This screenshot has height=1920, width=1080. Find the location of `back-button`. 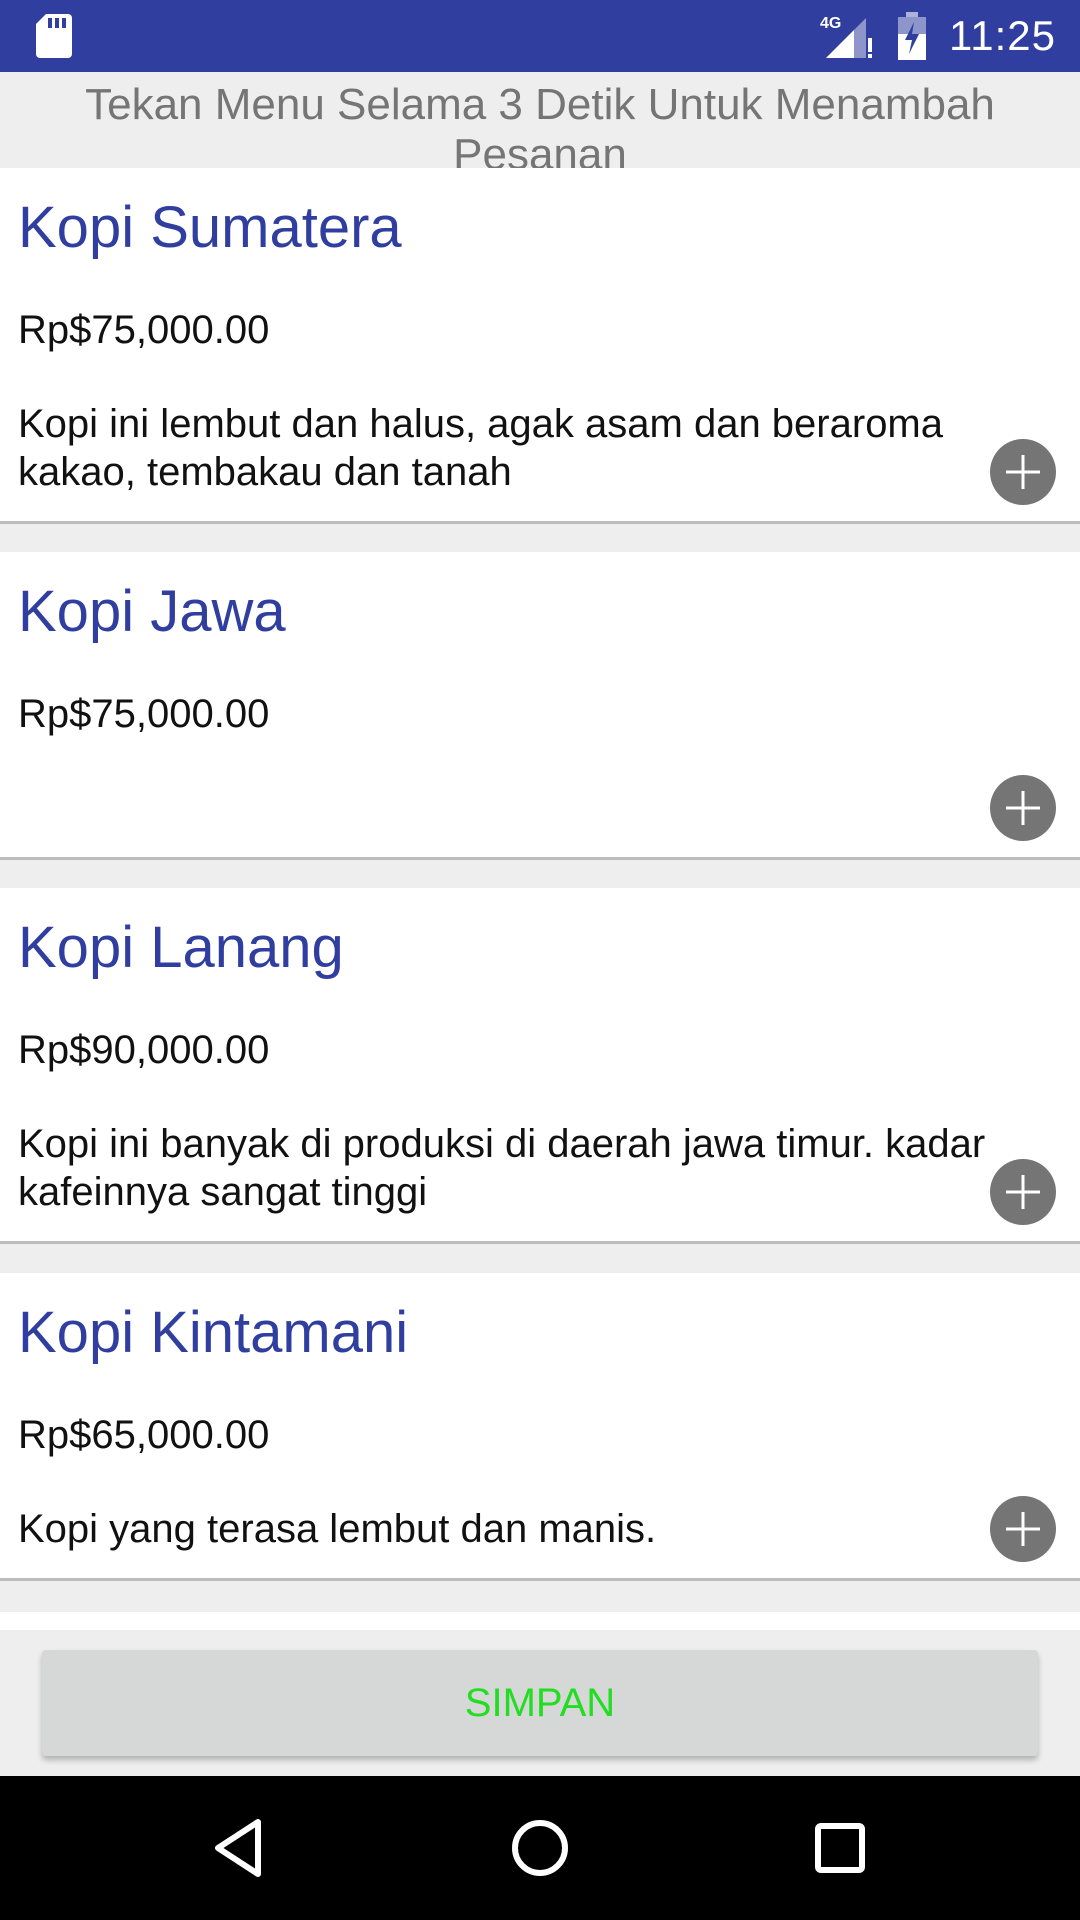

back-button is located at coordinates (240, 1848).